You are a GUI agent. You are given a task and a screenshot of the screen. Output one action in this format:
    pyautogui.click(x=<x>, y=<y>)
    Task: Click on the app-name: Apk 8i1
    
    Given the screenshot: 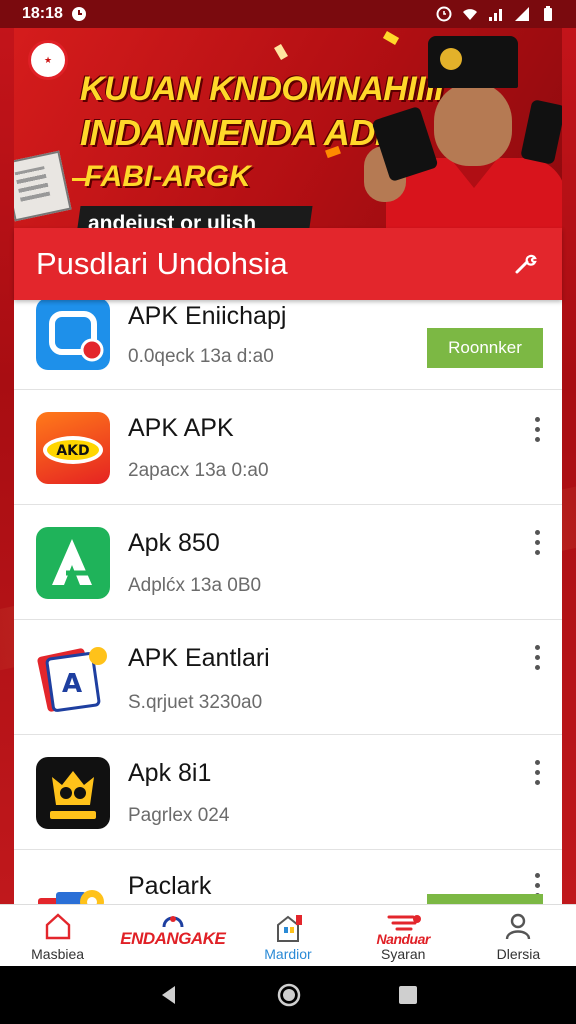 What is the action you would take?
    pyautogui.click(x=170, y=773)
    